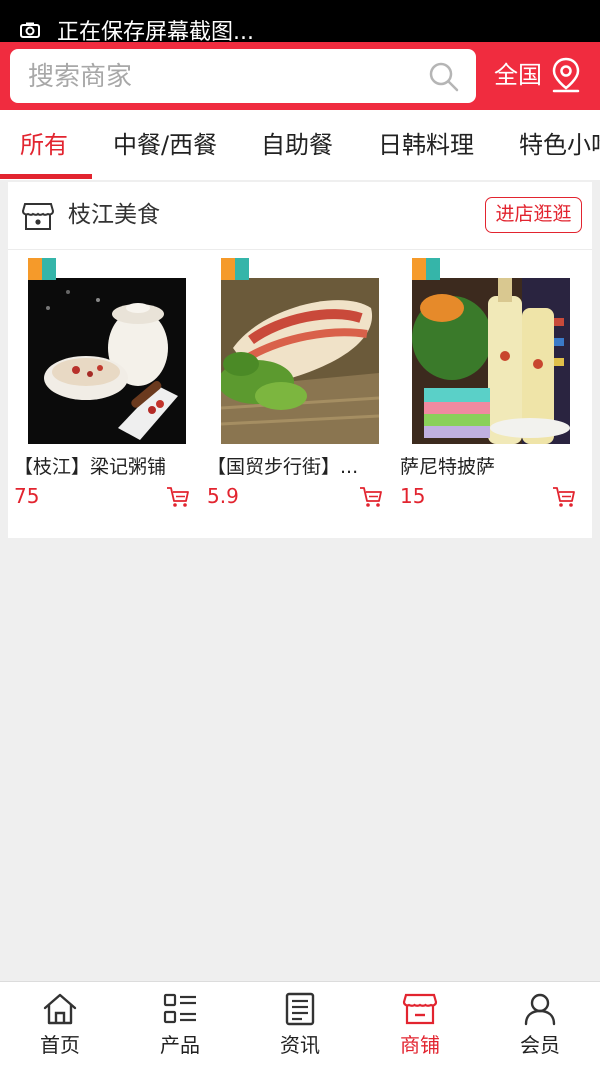 The width and height of the screenshot is (600, 1067). Describe the element at coordinates (60, 1009) in the screenshot. I see `home-icon` at that location.